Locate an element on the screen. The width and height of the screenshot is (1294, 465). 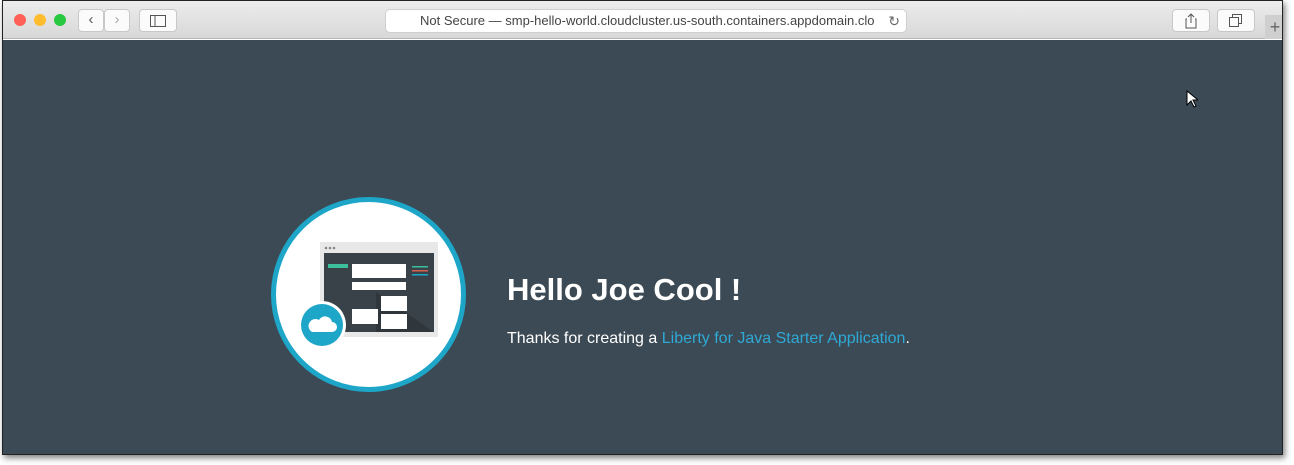
subtitle-period: . is located at coordinates (907, 338).